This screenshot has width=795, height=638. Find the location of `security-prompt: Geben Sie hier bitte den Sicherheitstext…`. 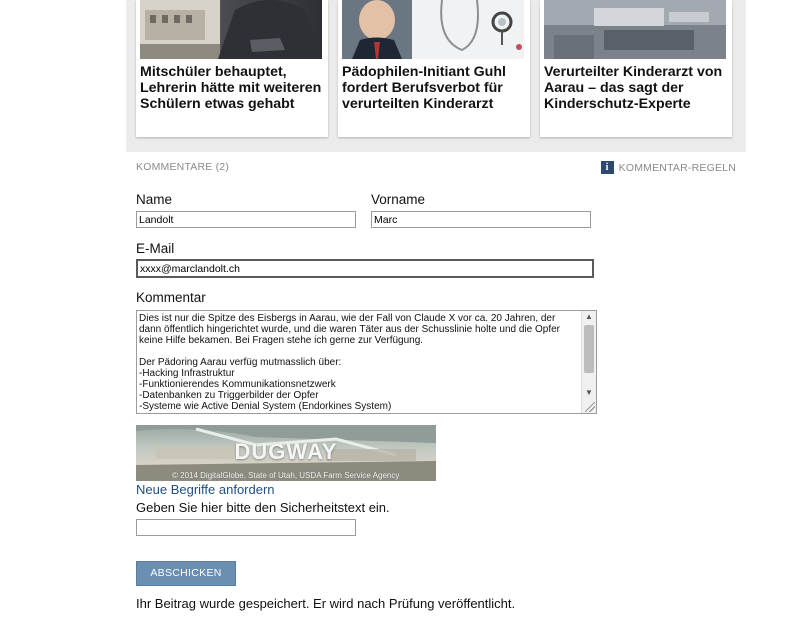

security-prompt: Geben Sie hier bitte den Sicherheitstext… is located at coordinates (263, 507).